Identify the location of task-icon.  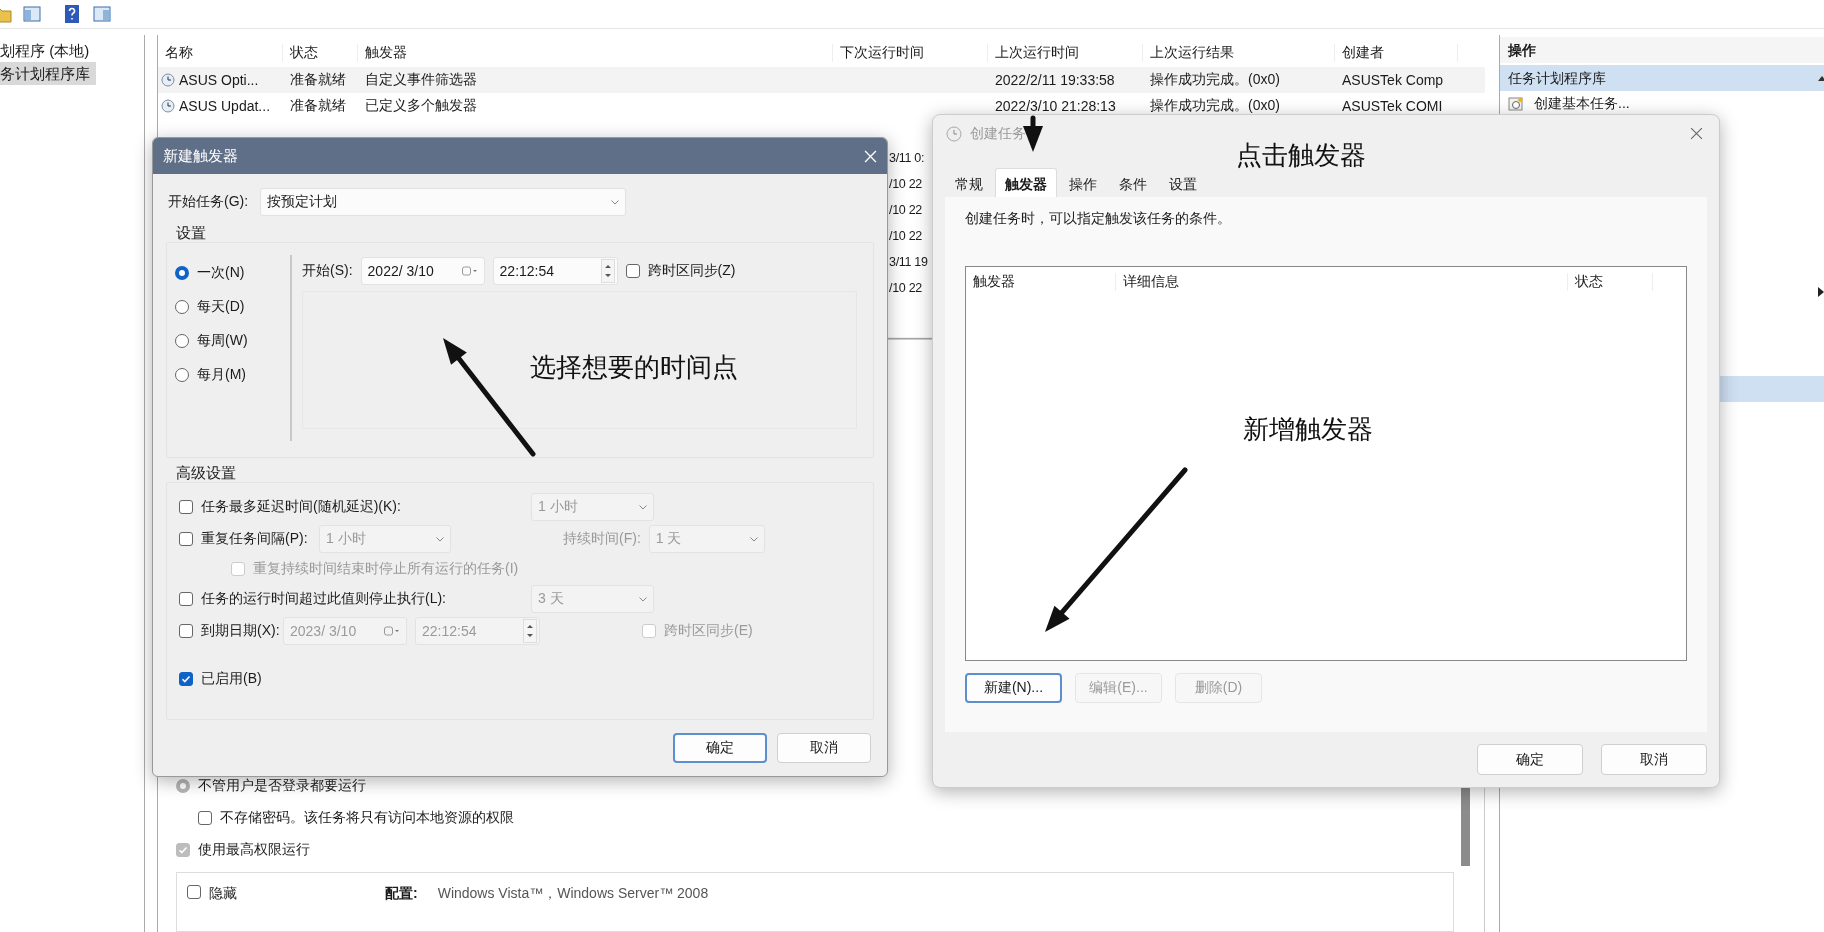
(1516, 104).